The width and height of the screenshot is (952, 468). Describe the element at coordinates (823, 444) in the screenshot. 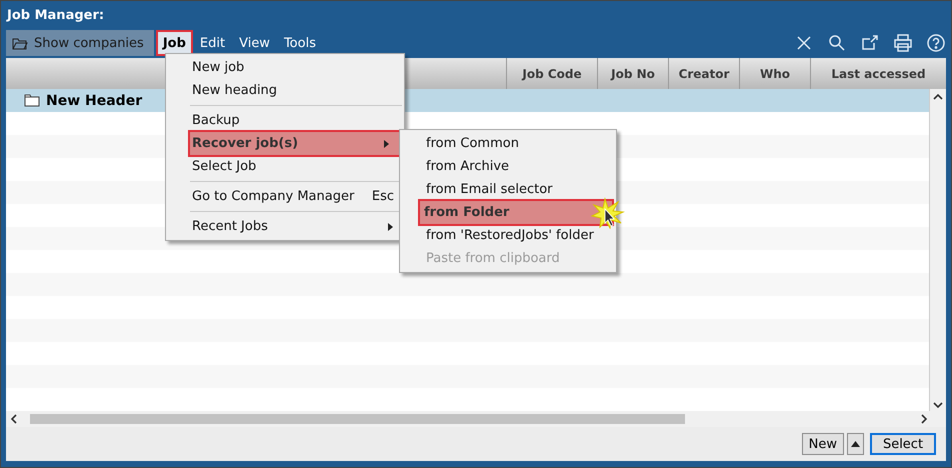

I see `new-button: New` at that location.